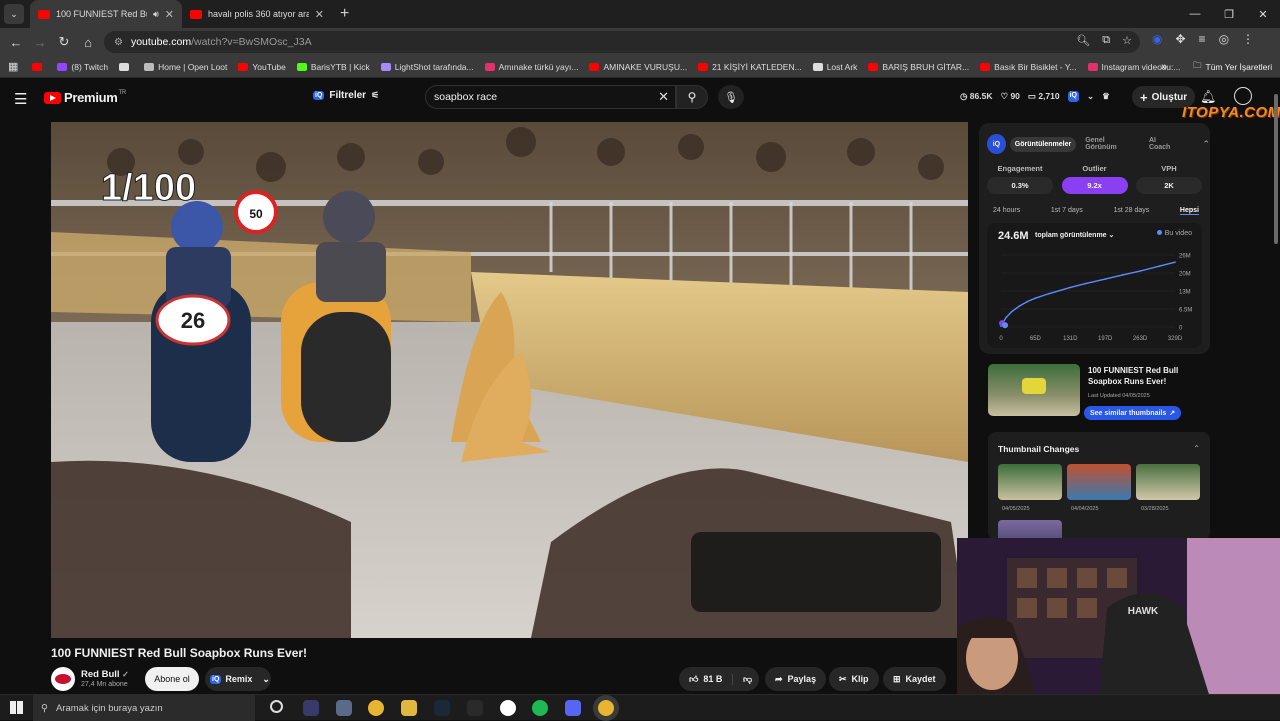 This screenshot has width=1280, height=721. Describe the element at coordinates (622, 42) in the screenshot. I see `url-field: ⚙ youtube.com/watch?v=BwSMOsc_J3A 🔍︎ ⧉ ☆` at that location.